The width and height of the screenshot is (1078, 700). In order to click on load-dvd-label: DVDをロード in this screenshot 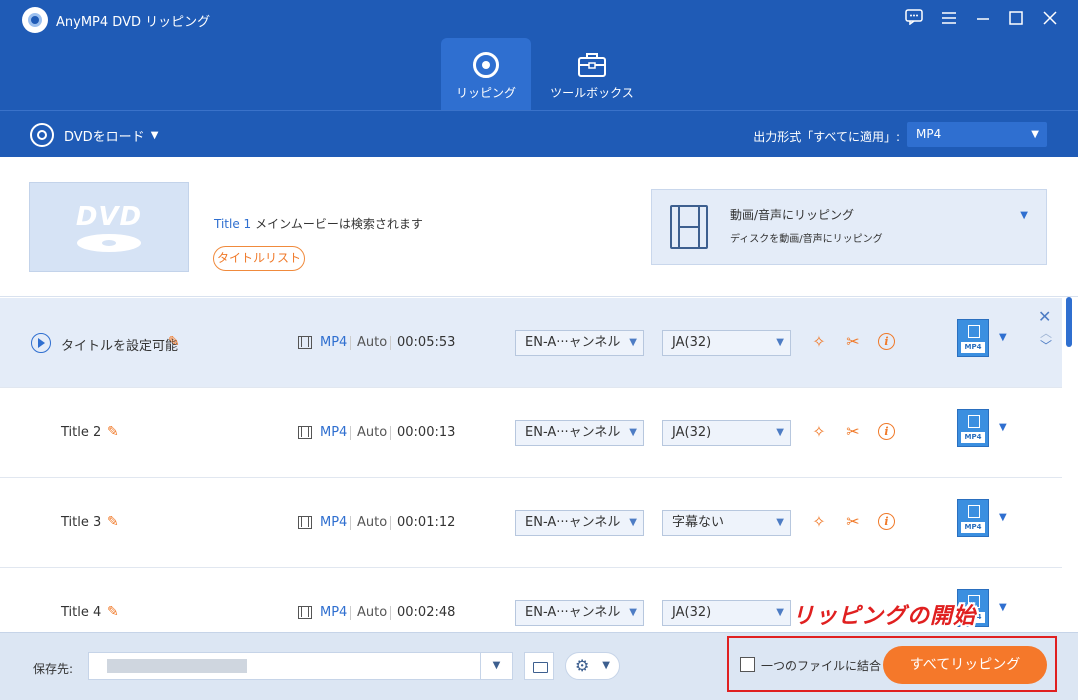, I will do `click(104, 137)`.